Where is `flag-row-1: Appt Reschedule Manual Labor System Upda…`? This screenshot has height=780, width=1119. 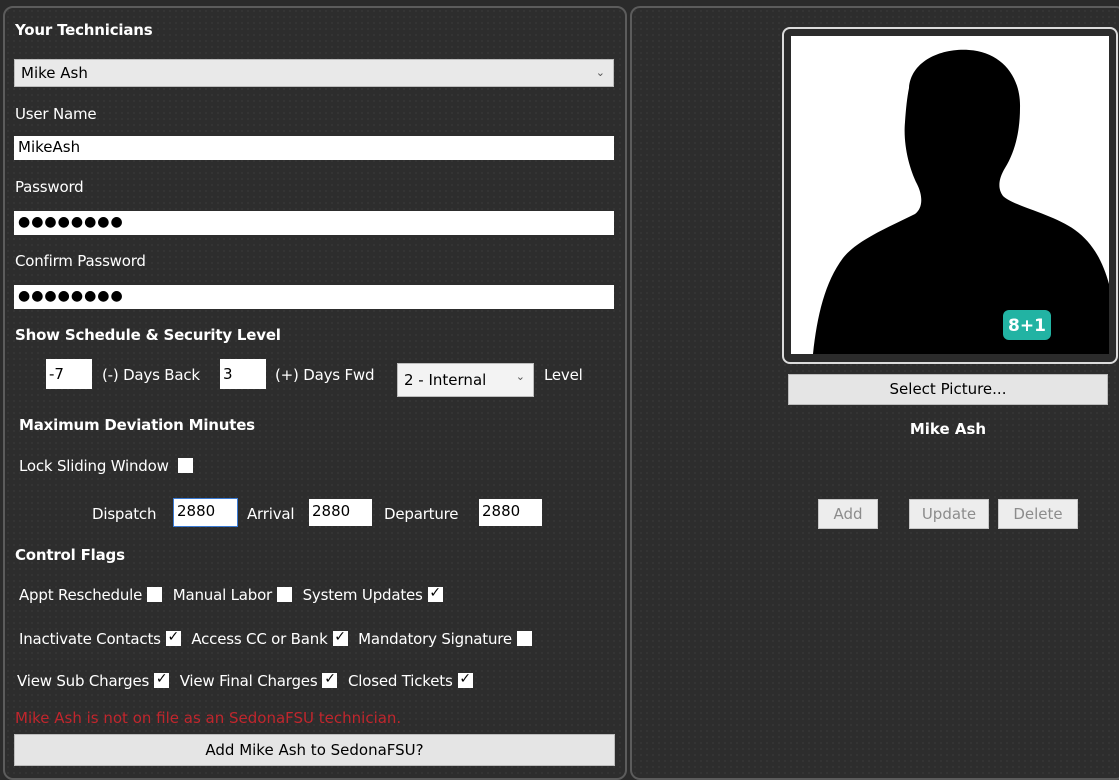
flag-row-1: Appt Reschedule Manual Labor System Upda… is located at coordinates (234, 594).